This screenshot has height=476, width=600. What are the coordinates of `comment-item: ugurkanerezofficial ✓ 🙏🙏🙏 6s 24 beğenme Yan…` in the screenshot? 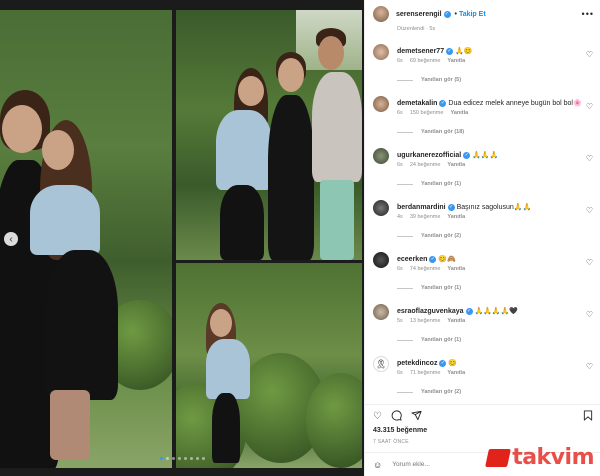 It's located at (482, 170).